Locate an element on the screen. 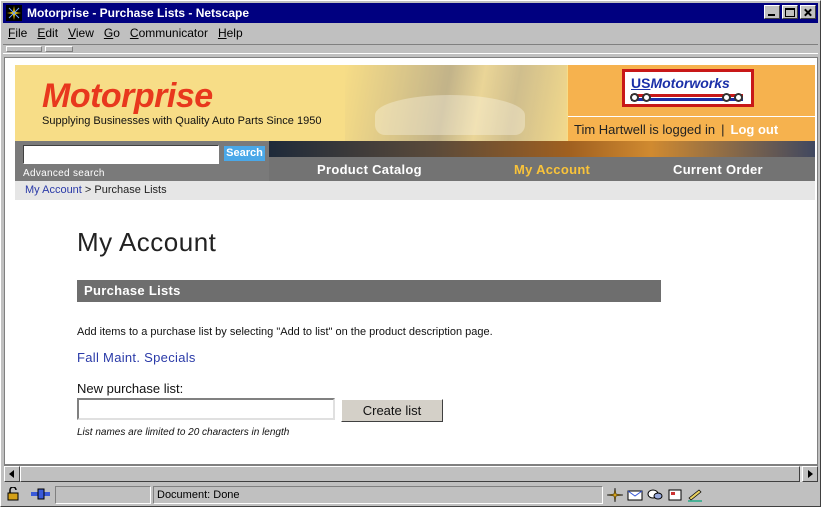 The width and height of the screenshot is (821, 507). lock-icon is located at coordinates (13, 494).